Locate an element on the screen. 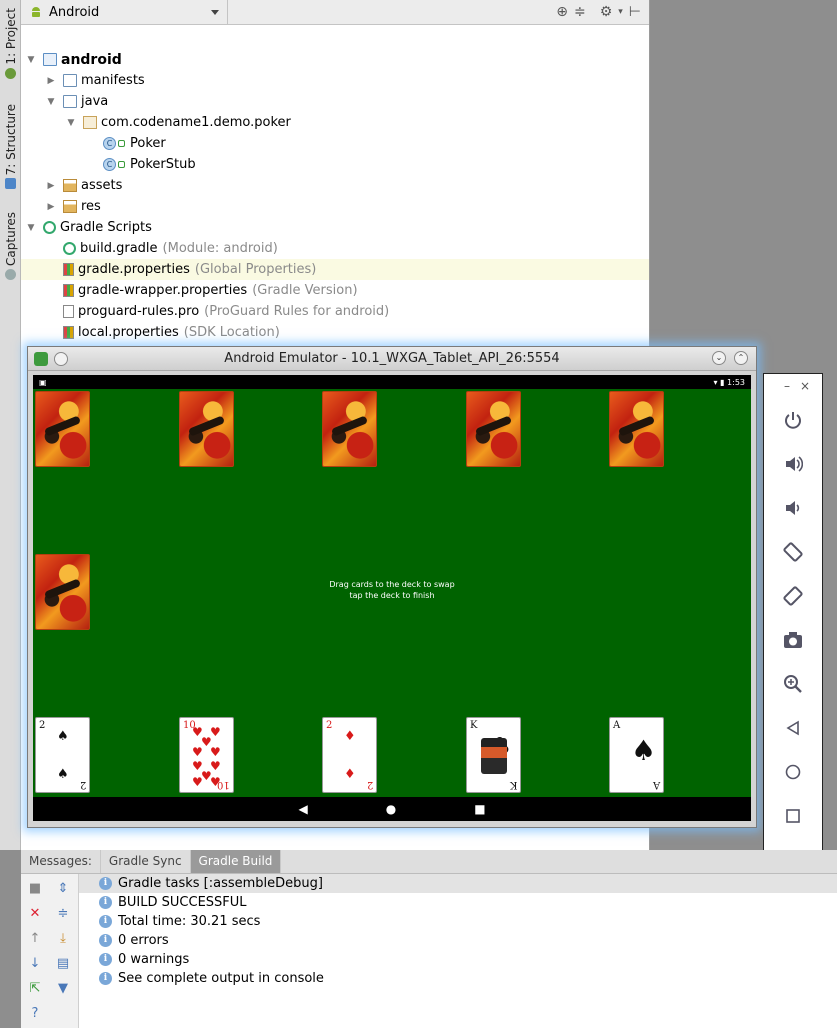  message-text: Total time: 30.21 secs is located at coordinates (189, 921).